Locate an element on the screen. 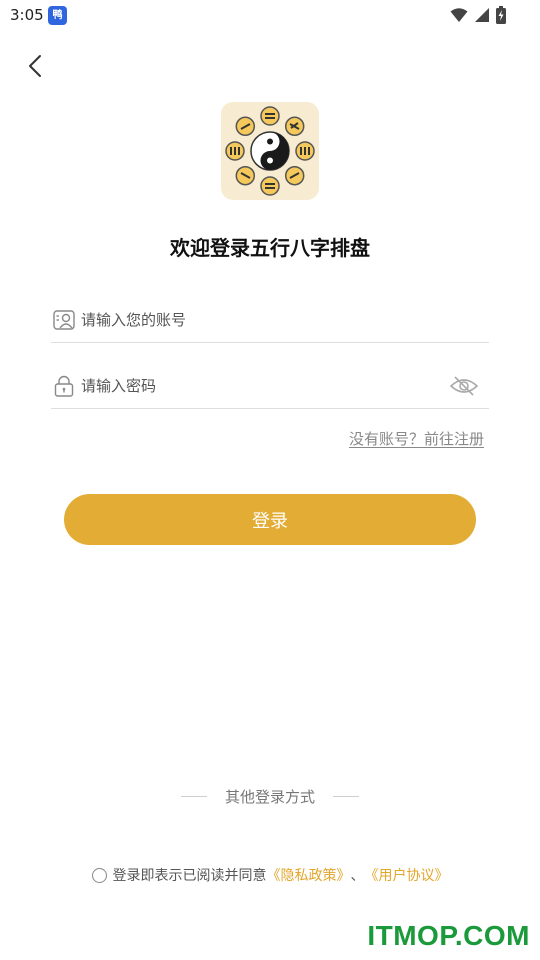 The image size is (540, 960). agreement: 登录即表示已阅读并同意 《隐私政策》 、 《用户协议》 is located at coordinates (270, 875).